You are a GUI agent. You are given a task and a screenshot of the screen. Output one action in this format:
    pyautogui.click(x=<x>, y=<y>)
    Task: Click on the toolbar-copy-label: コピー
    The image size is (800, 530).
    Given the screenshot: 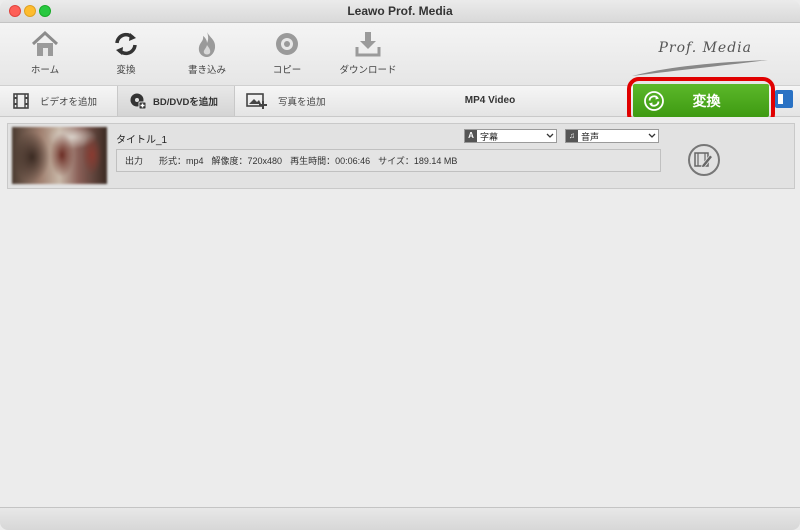 What is the action you would take?
    pyautogui.click(x=287, y=70)
    